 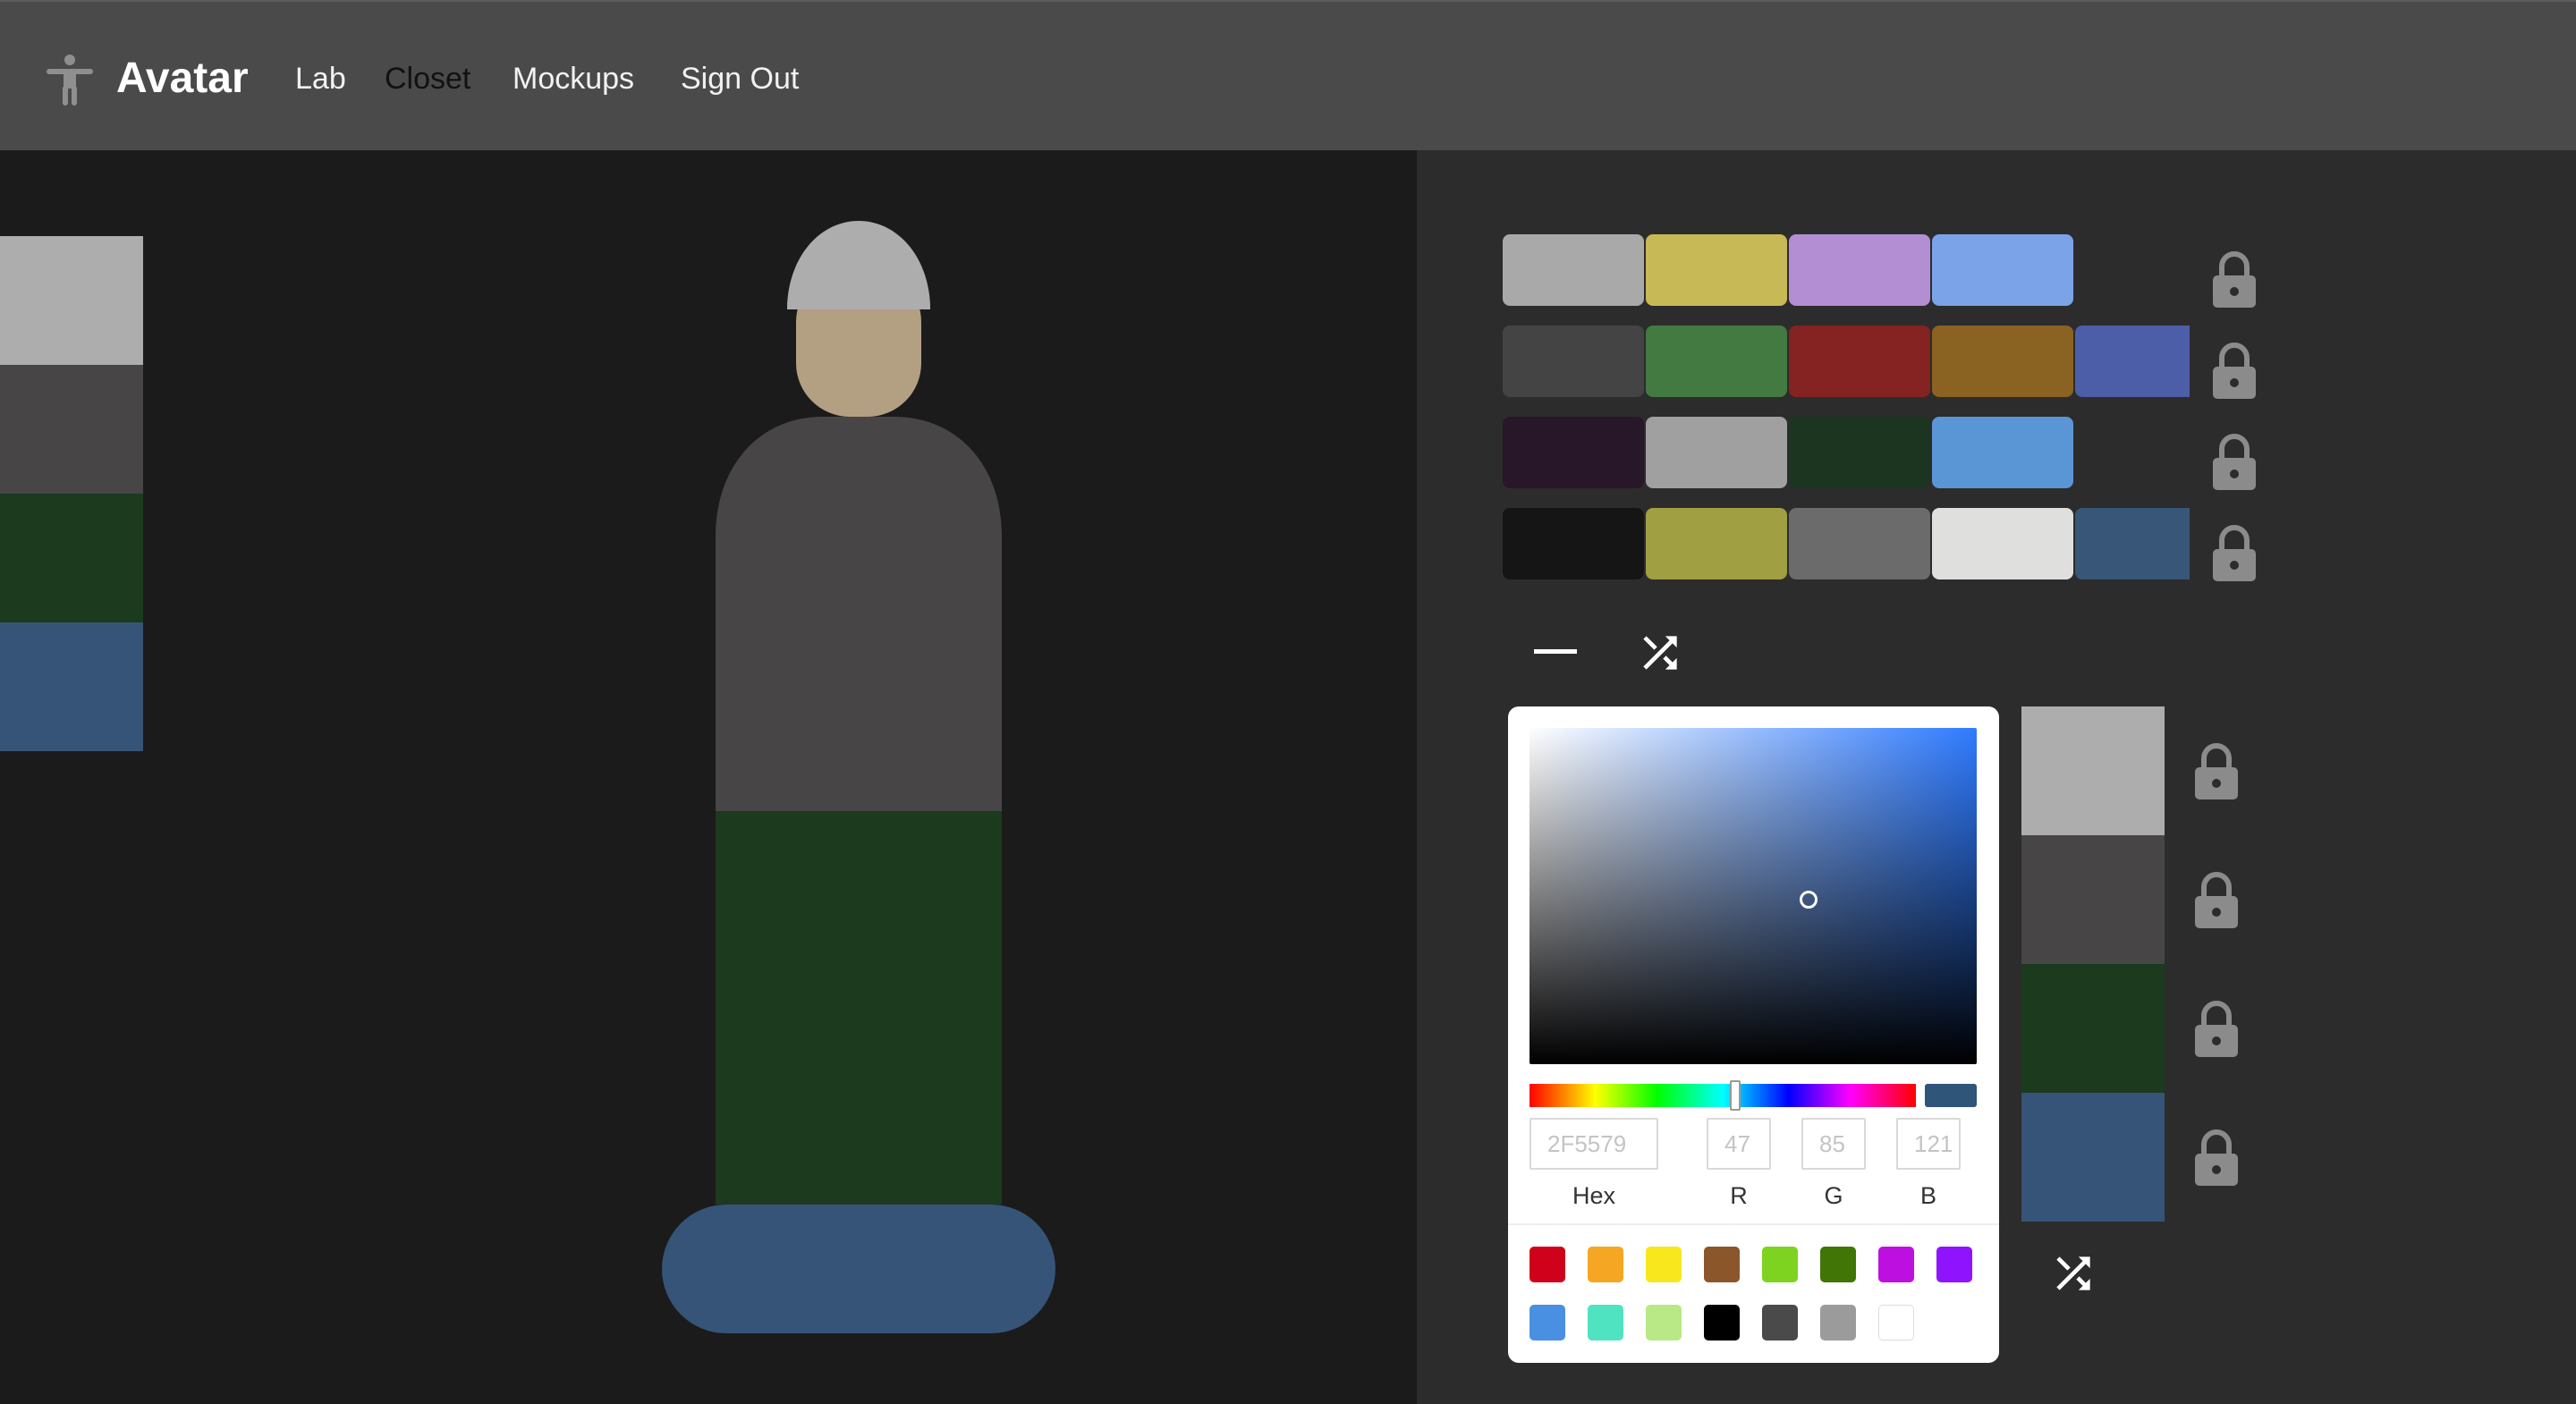 What do you see at coordinates (1833, 1144) in the screenshot?
I see `green-input: 85` at bounding box center [1833, 1144].